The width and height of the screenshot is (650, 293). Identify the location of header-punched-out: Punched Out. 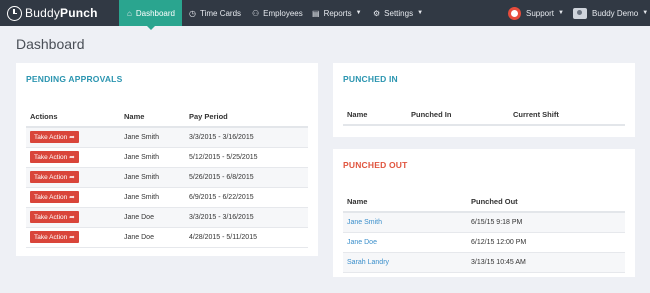
(546, 202).